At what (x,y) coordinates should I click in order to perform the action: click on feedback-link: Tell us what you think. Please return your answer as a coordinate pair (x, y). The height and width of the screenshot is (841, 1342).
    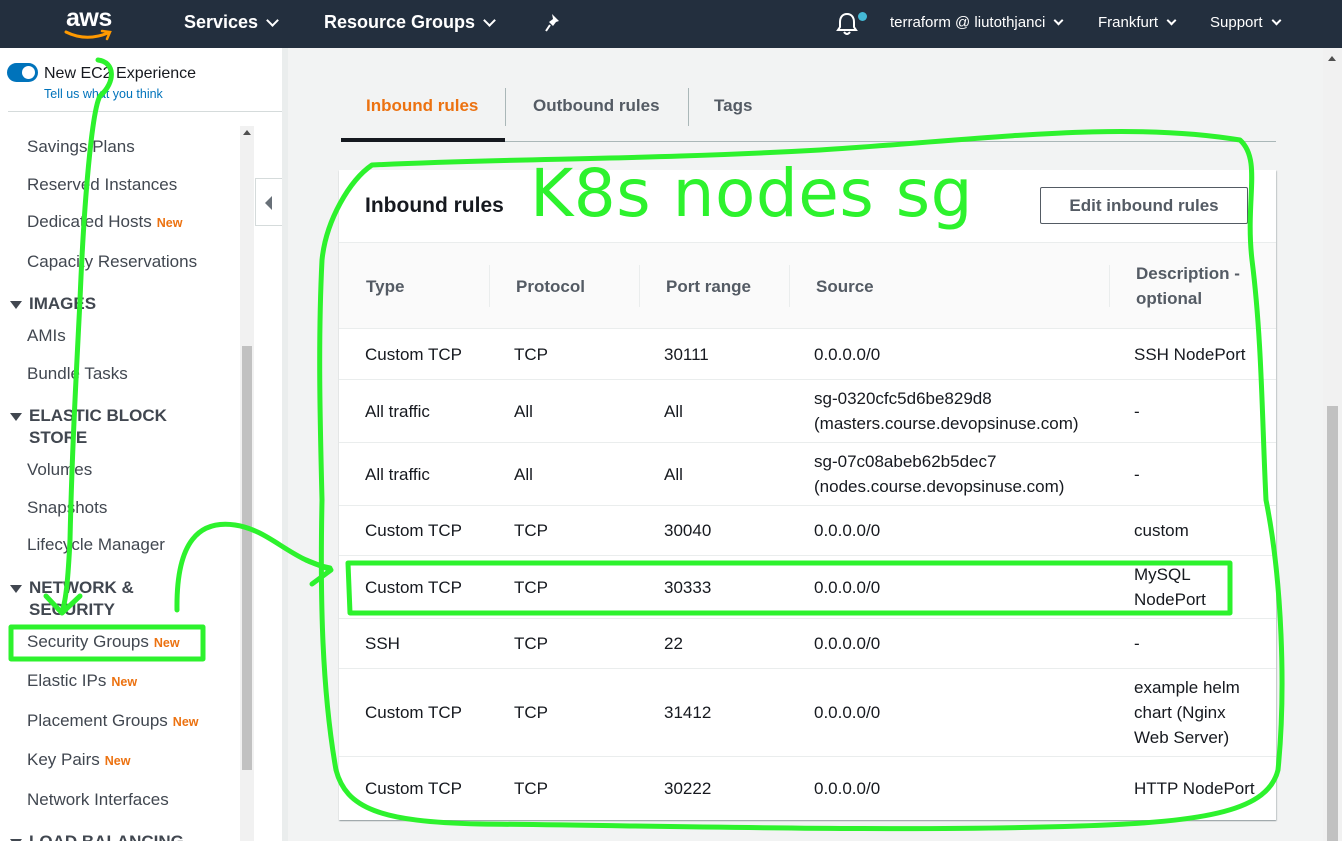
    Looking at the image, I should click on (103, 94).